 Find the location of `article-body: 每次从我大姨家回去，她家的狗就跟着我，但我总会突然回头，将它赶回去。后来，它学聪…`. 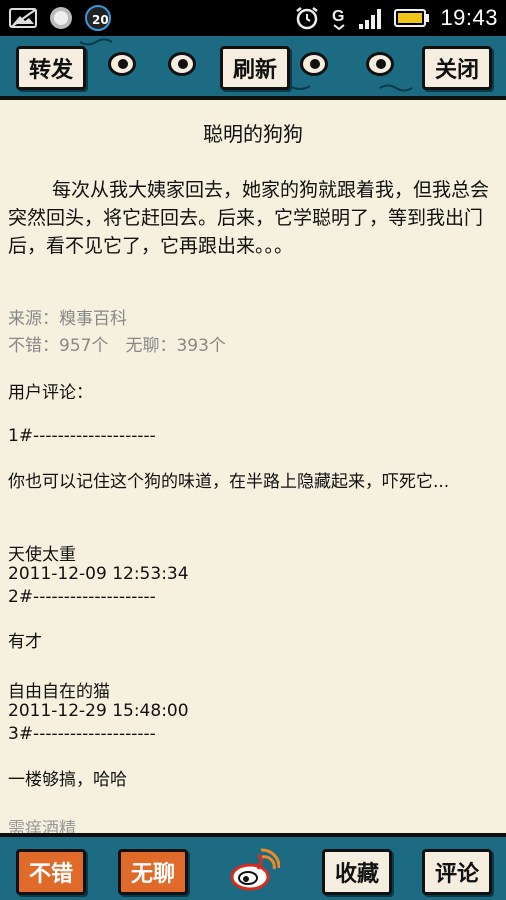

article-body: 每次从我大姨家回去，她家的狗就跟着我，但我总会突然回头，将它赶回去。后来，它学聪… is located at coordinates (249, 218).